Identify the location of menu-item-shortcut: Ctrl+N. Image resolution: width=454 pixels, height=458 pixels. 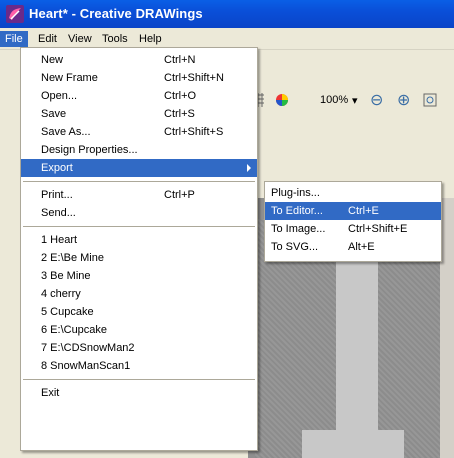
(180, 60).